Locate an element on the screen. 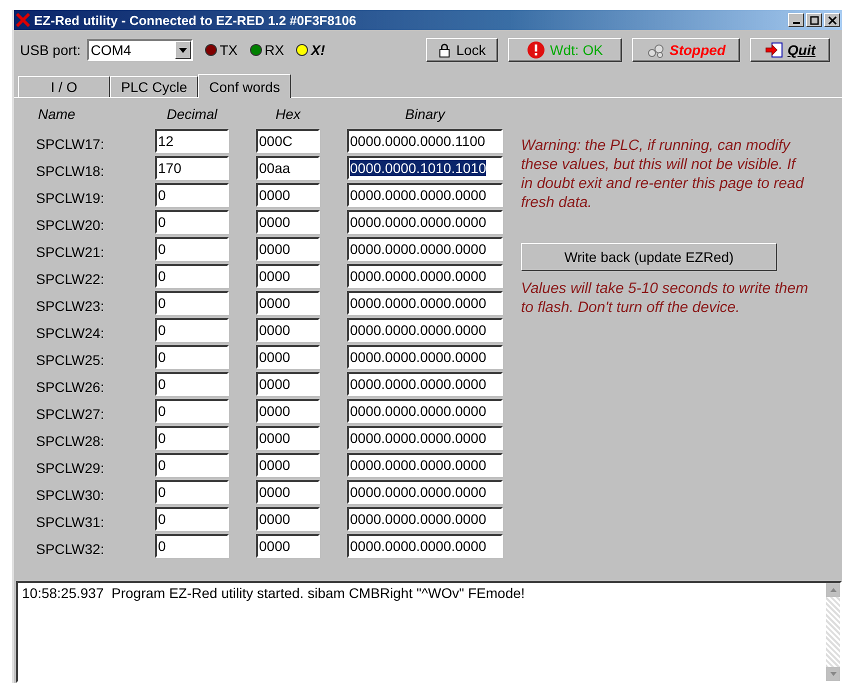 The height and width of the screenshot is (683, 842). dropdown-arrow-icon is located at coordinates (182, 50).